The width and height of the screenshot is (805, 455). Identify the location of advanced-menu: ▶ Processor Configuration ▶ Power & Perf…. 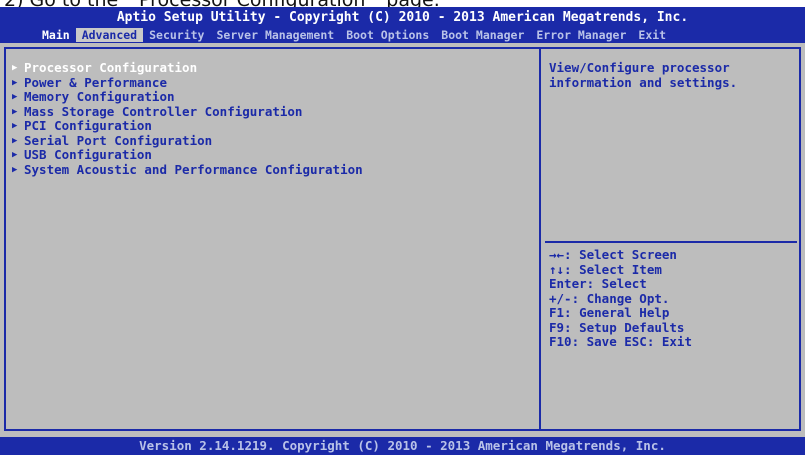
(187, 119).